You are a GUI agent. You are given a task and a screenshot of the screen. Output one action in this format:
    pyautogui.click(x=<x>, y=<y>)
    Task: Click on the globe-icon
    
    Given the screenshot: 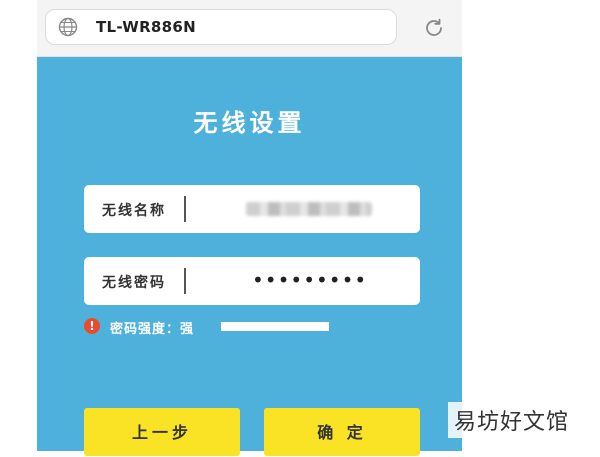 What is the action you would take?
    pyautogui.click(x=68, y=27)
    